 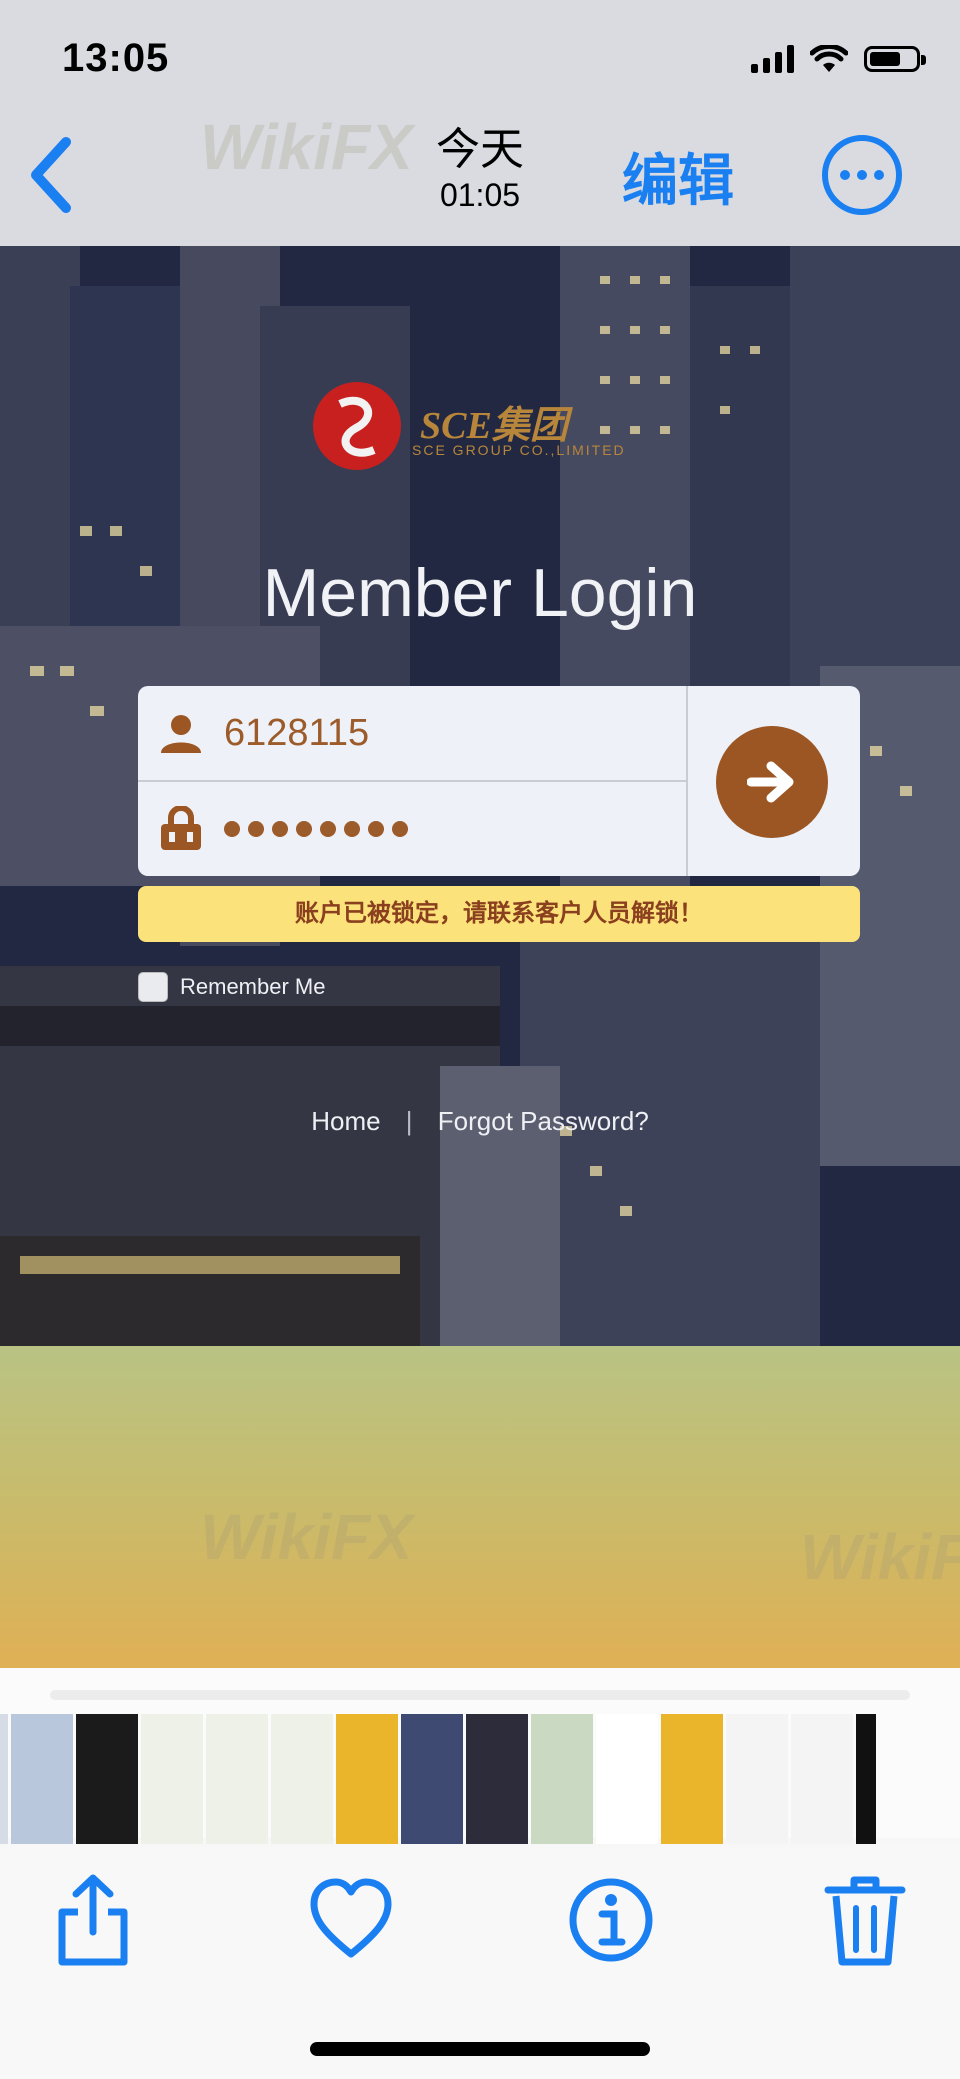 I want to click on form-divider, so click(x=687, y=781).